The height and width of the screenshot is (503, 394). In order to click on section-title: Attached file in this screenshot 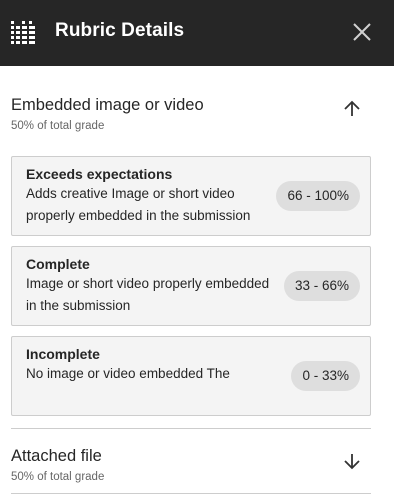, I will do `click(56, 456)`.